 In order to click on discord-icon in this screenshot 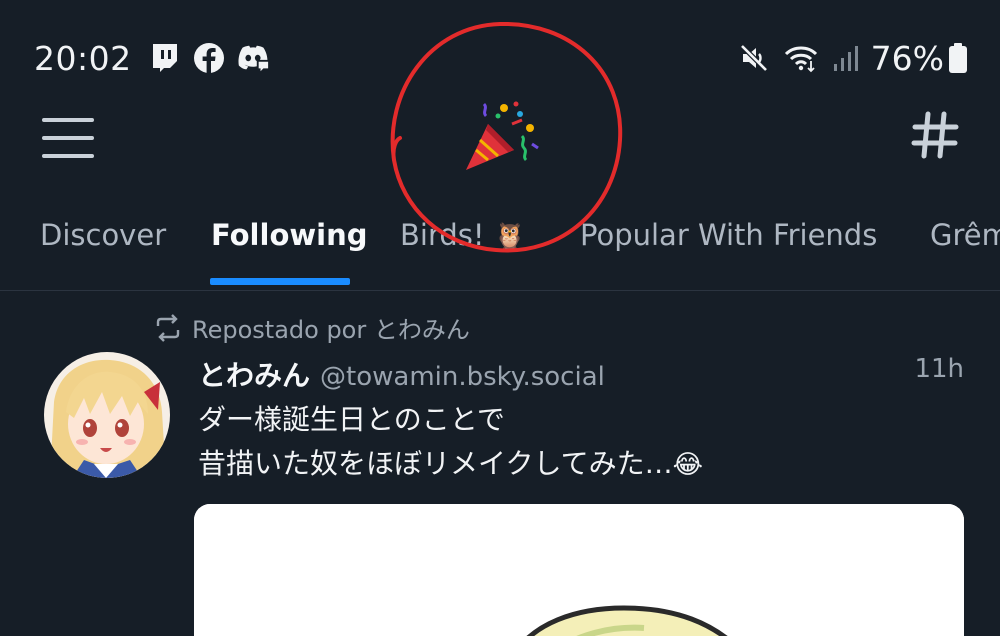, I will do `click(253, 58)`.